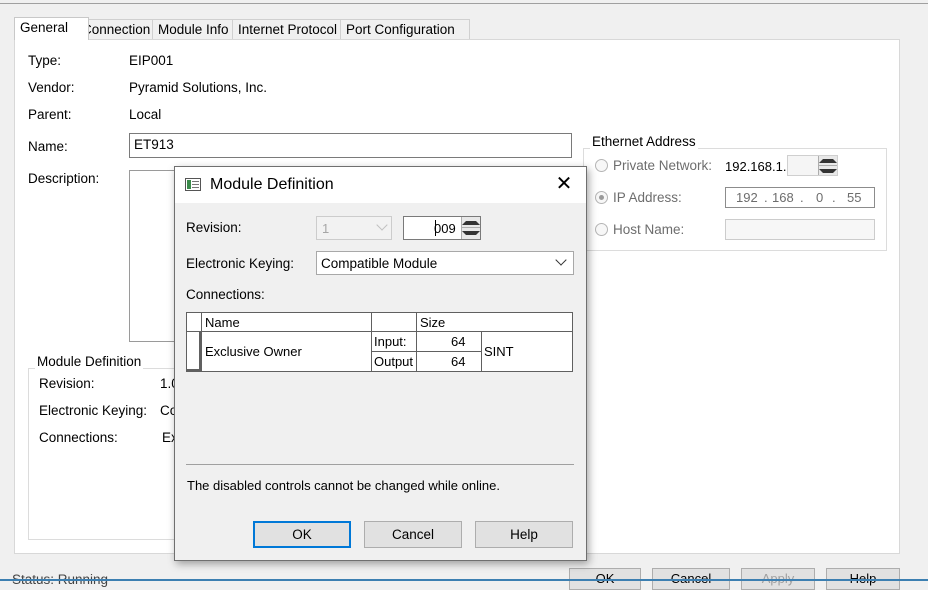  I want to click on table-corner, so click(194, 322).